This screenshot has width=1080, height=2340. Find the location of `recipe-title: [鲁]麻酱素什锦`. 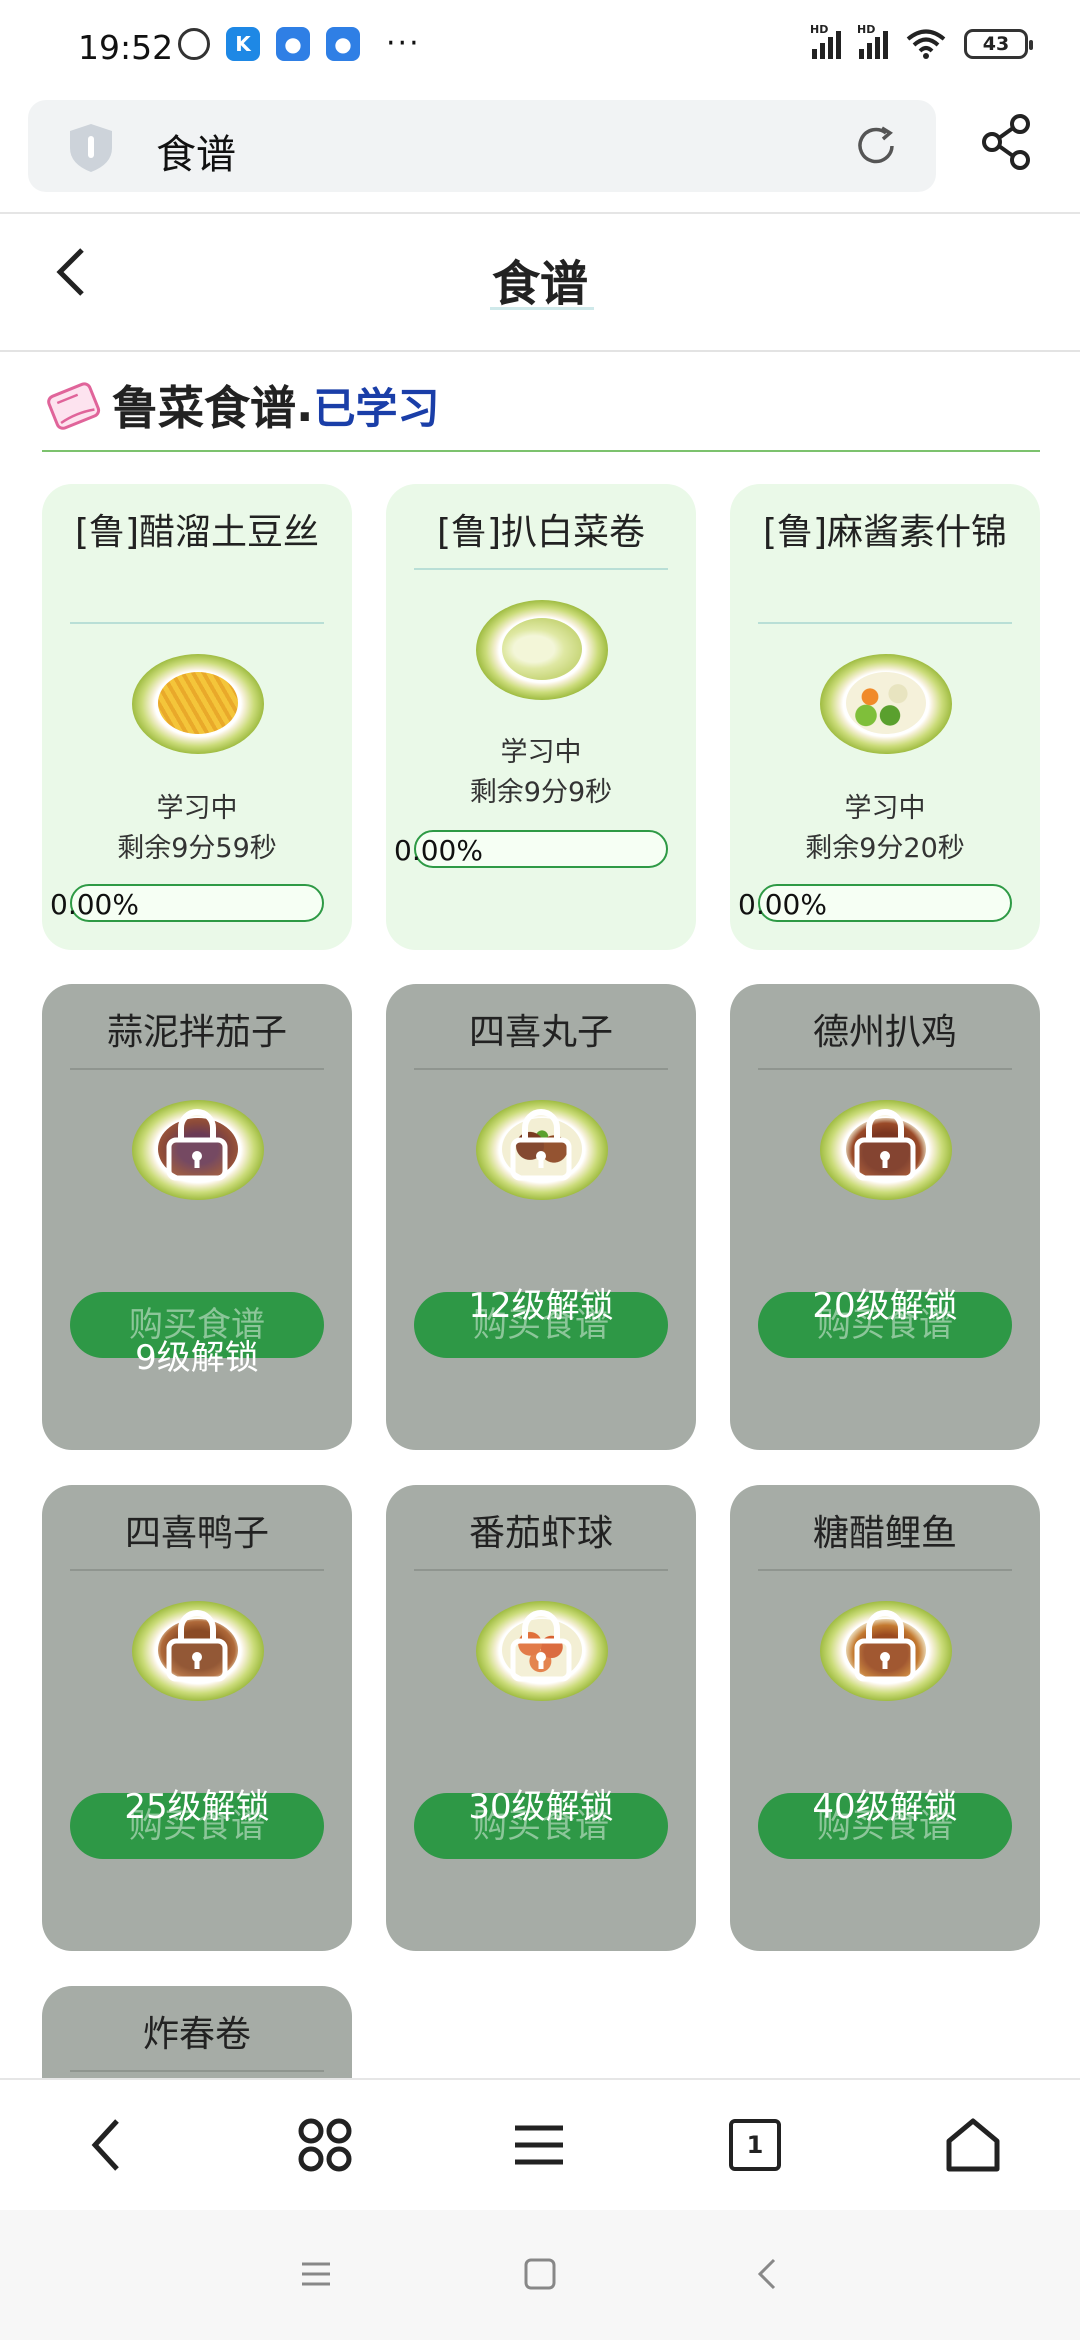

recipe-title: [鲁]麻酱素什锦 is located at coordinates (885, 532).